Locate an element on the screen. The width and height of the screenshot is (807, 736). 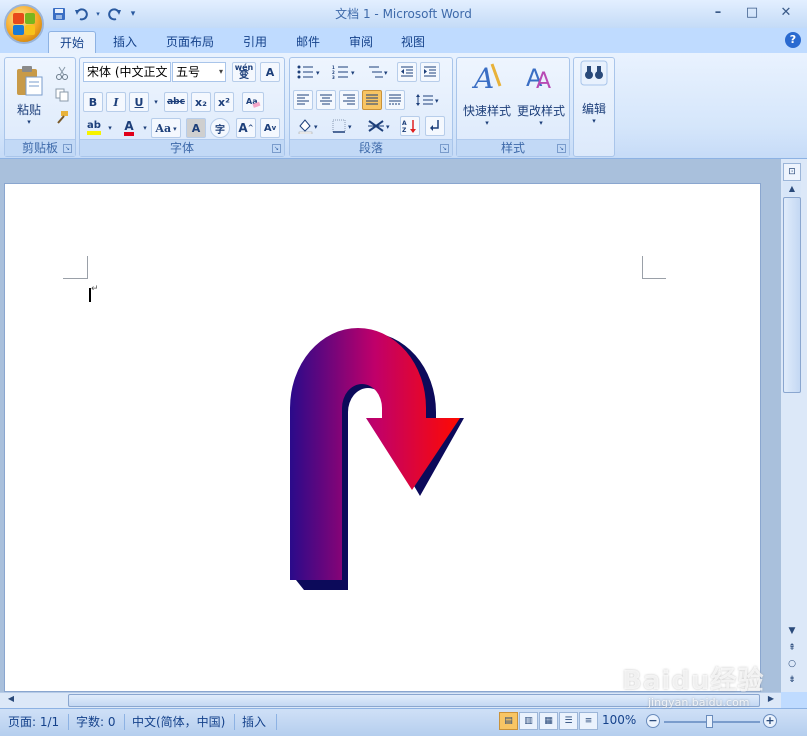
bold-button: B is located at coordinates (93, 102).